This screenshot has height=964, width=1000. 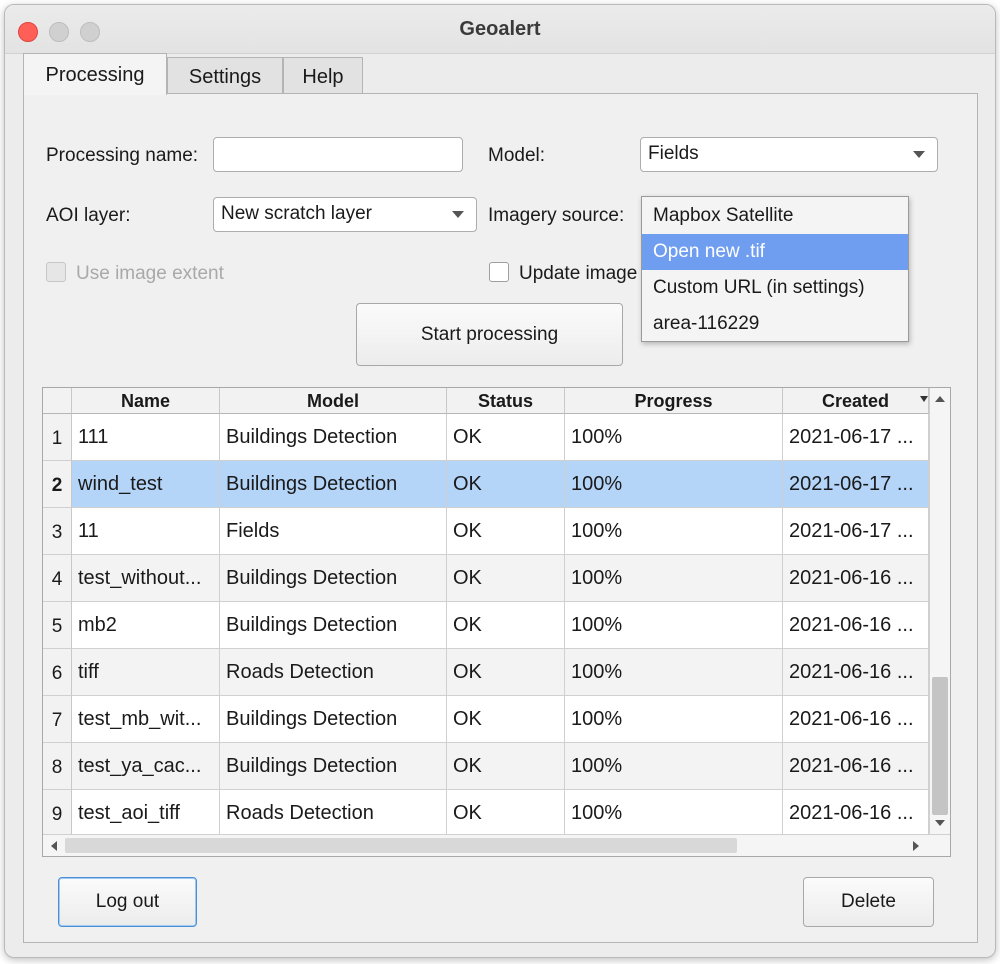 What do you see at coordinates (338, 154) in the screenshot?
I see `processing-name-input` at bounding box center [338, 154].